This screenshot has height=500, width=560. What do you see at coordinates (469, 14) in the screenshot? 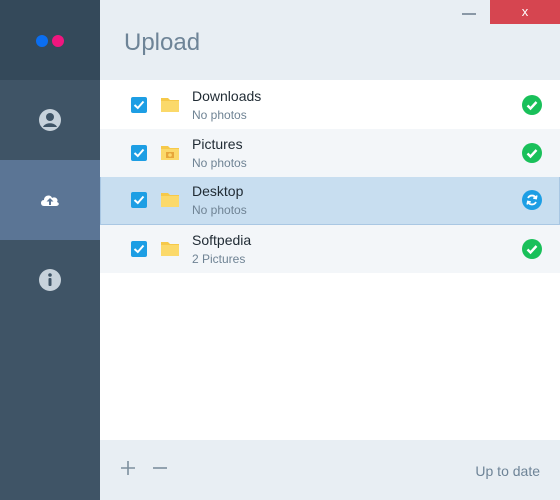
I see `minimize-button` at bounding box center [469, 14].